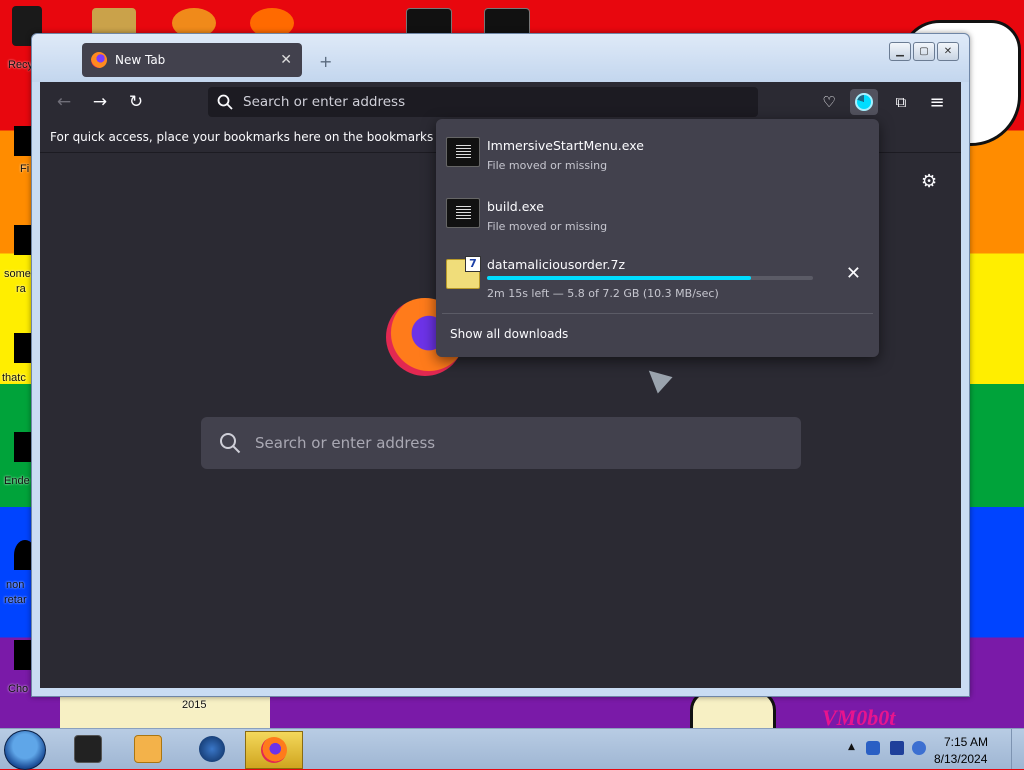 This screenshot has width=1024, height=770. What do you see at coordinates (325, 61) in the screenshot?
I see `new-tab-button: +` at bounding box center [325, 61].